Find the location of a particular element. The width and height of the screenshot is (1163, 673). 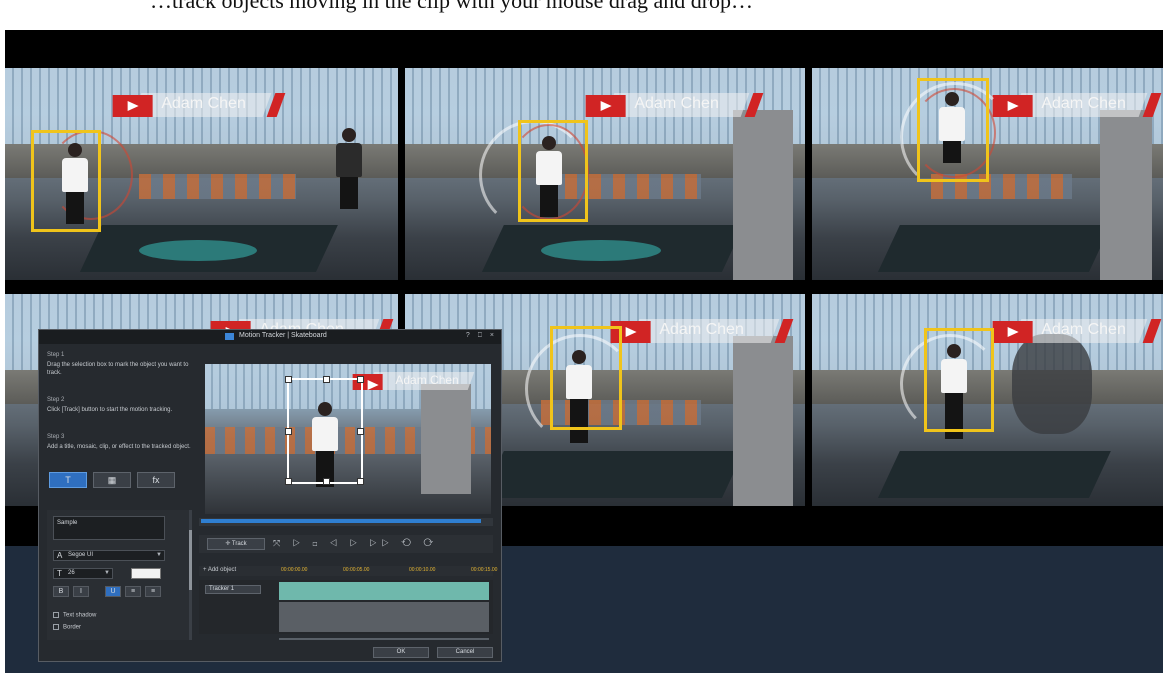

font-icon: A is located at coordinates (60, 555).